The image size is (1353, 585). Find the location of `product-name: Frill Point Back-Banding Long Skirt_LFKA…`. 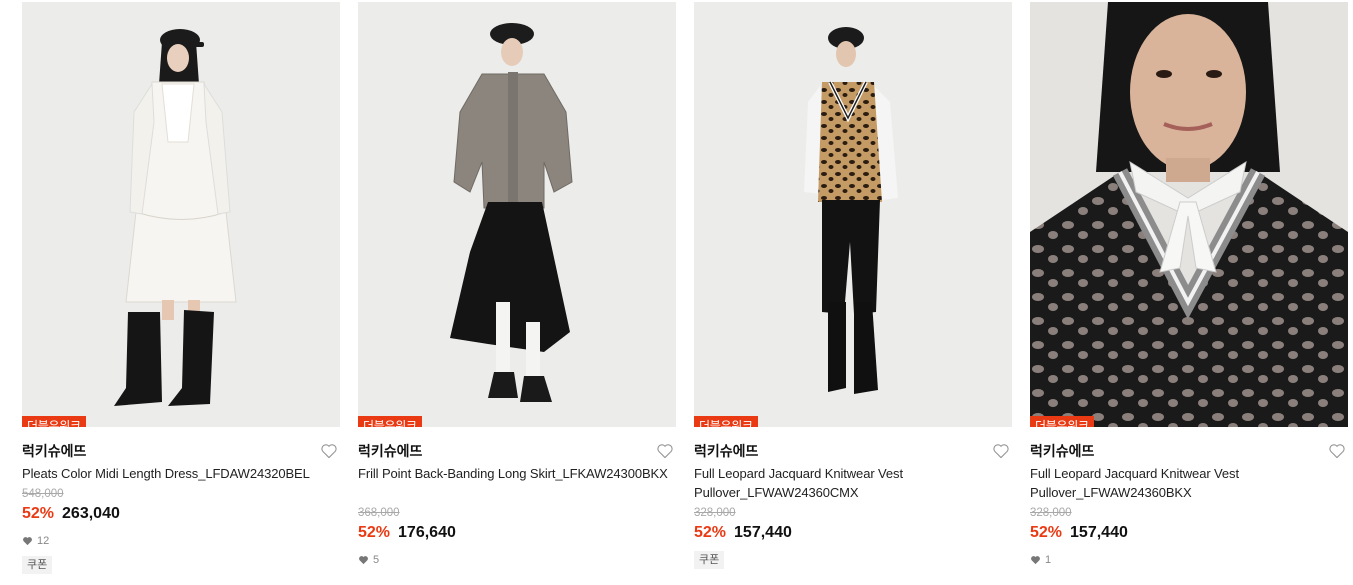

product-name: Frill Point Back-Banding Long Skirt_LFKA… is located at coordinates (517, 484).